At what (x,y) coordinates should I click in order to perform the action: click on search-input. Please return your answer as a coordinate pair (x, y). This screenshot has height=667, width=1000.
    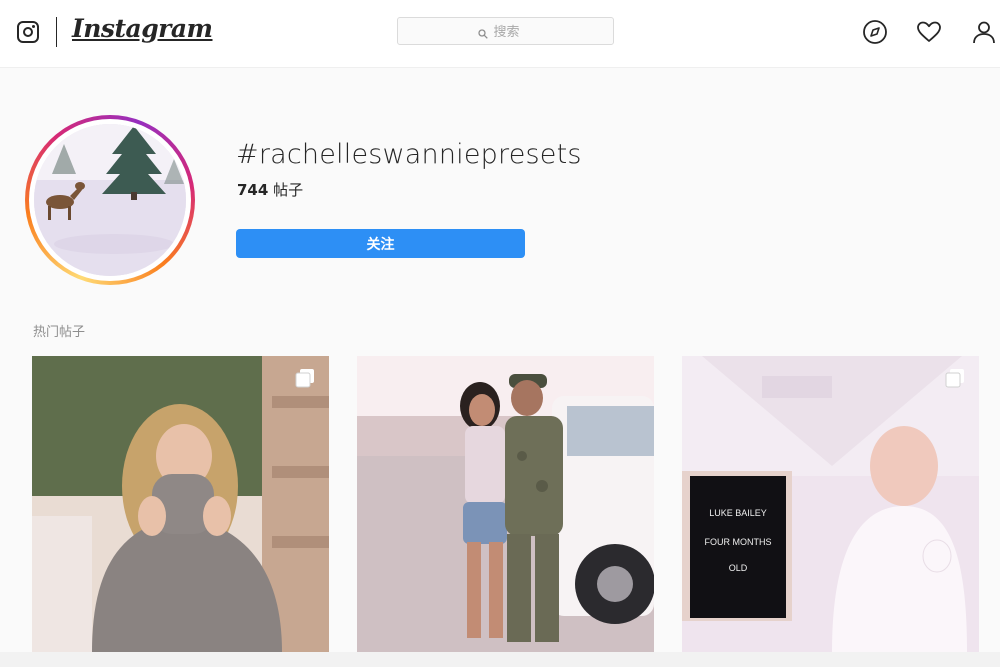
    Looking at the image, I should click on (513, 31).